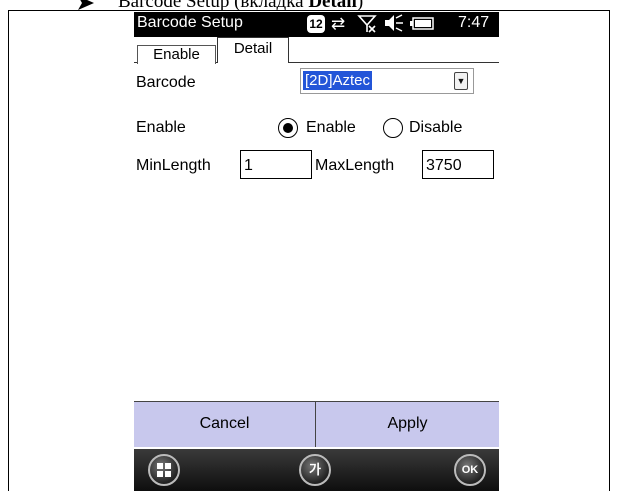 This screenshot has height=491, width=617. I want to click on sync-icon: ⇄, so click(338, 23).